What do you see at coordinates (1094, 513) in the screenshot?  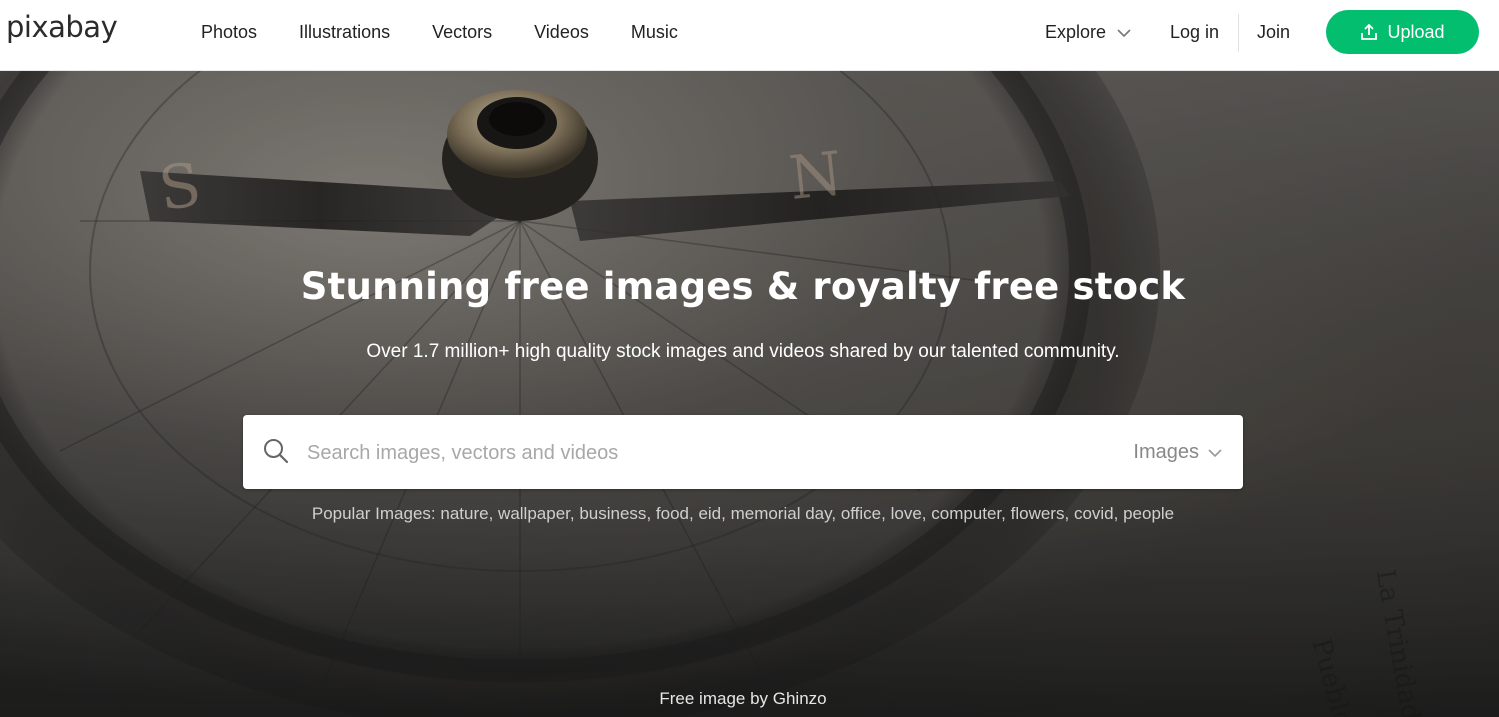 I see `popular-term: covid` at bounding box center [1094, 513].